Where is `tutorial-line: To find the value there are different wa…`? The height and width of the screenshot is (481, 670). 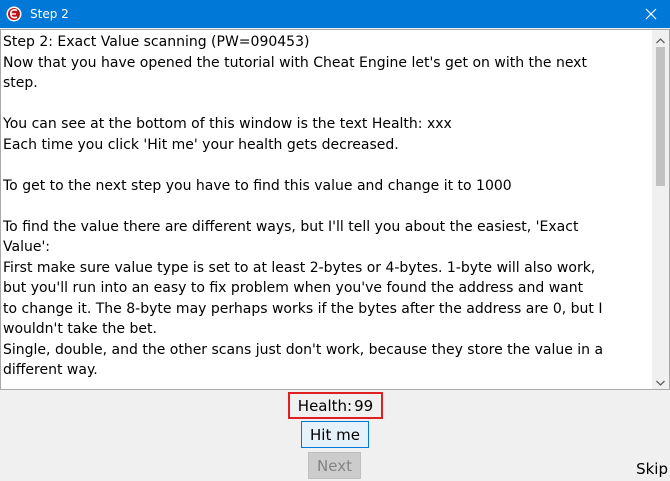
tutorial-line: To find the value there are different wa… is located at coordinates (291, 226).